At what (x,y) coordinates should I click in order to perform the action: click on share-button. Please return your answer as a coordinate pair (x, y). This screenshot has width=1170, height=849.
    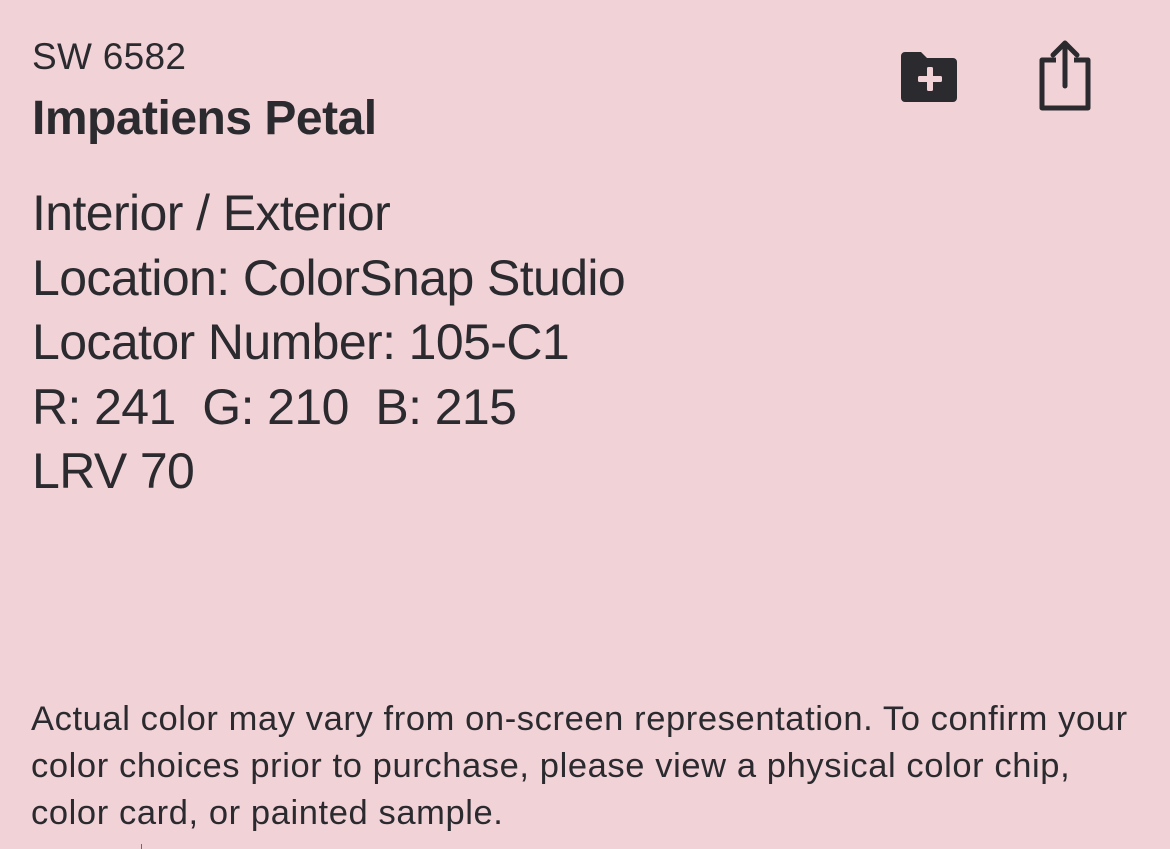
    Looking at the image, I should click on (1065, 76).